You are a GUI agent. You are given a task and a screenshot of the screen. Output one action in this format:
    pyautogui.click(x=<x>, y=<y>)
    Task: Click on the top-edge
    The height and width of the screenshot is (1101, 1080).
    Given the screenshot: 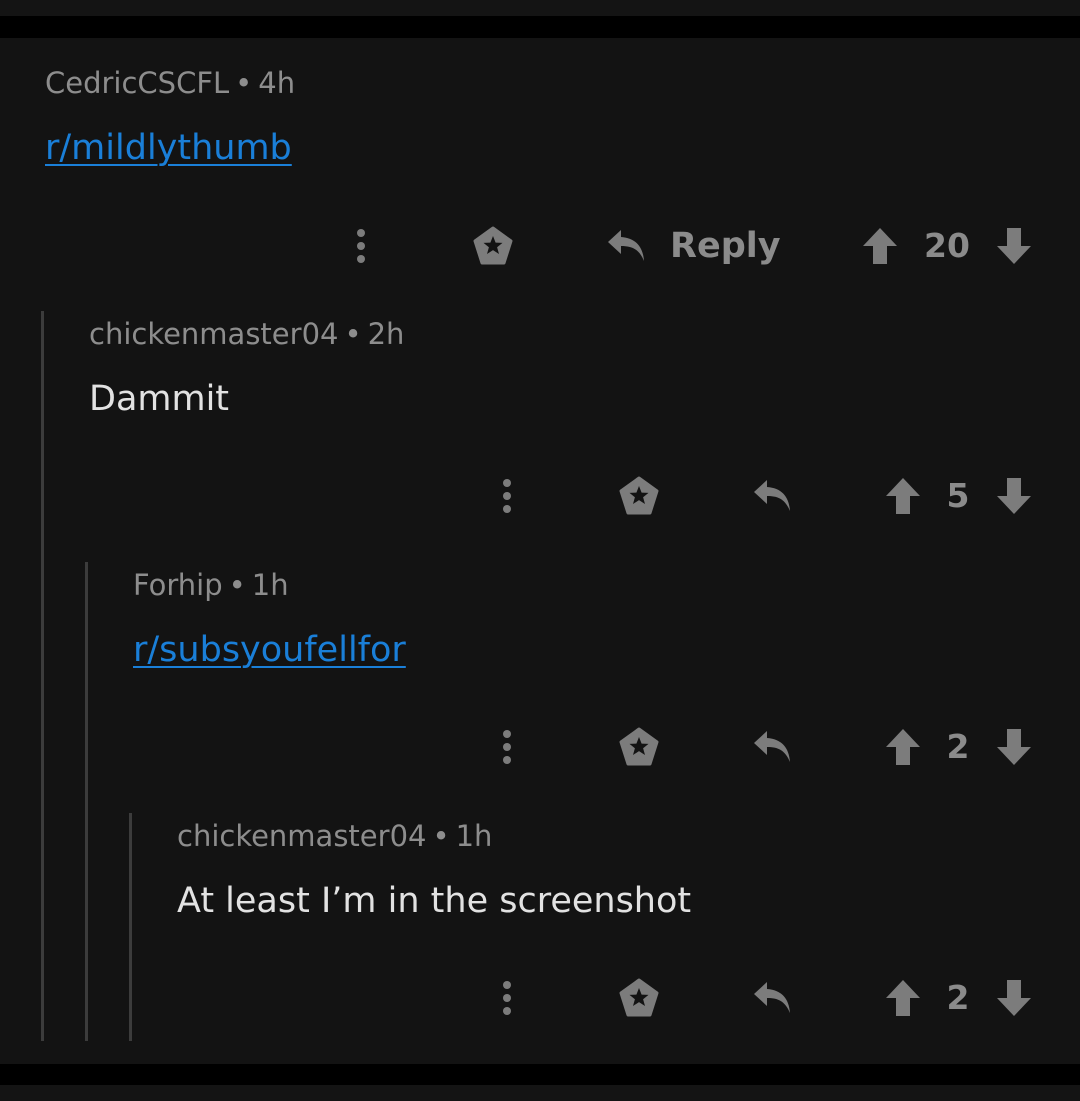 What is the action you would take?
    pyautogui.click(x=540, y=8)
    